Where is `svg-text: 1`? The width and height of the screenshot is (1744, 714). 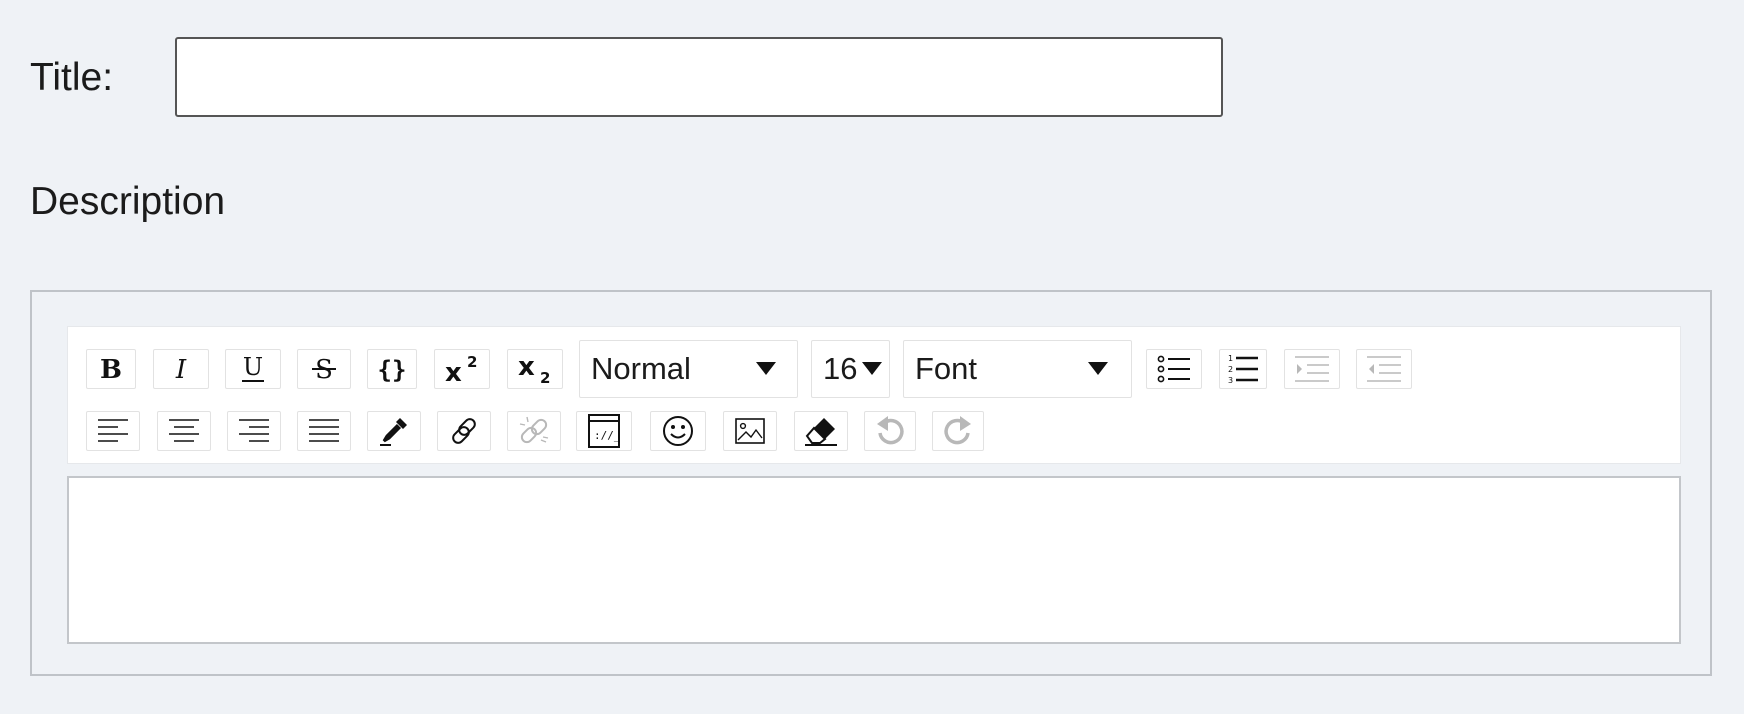
svg-text: 1 is located at coordinates (1230, 358).